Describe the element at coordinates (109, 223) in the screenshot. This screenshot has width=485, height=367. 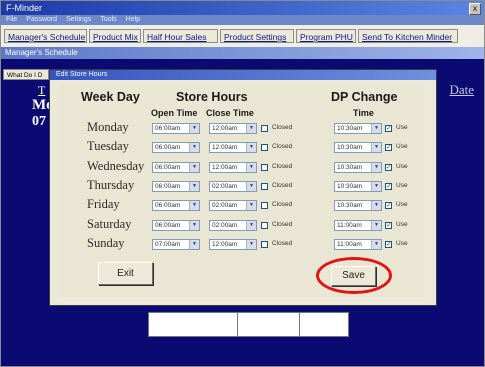
I see `day-label: Saturday` at that location.